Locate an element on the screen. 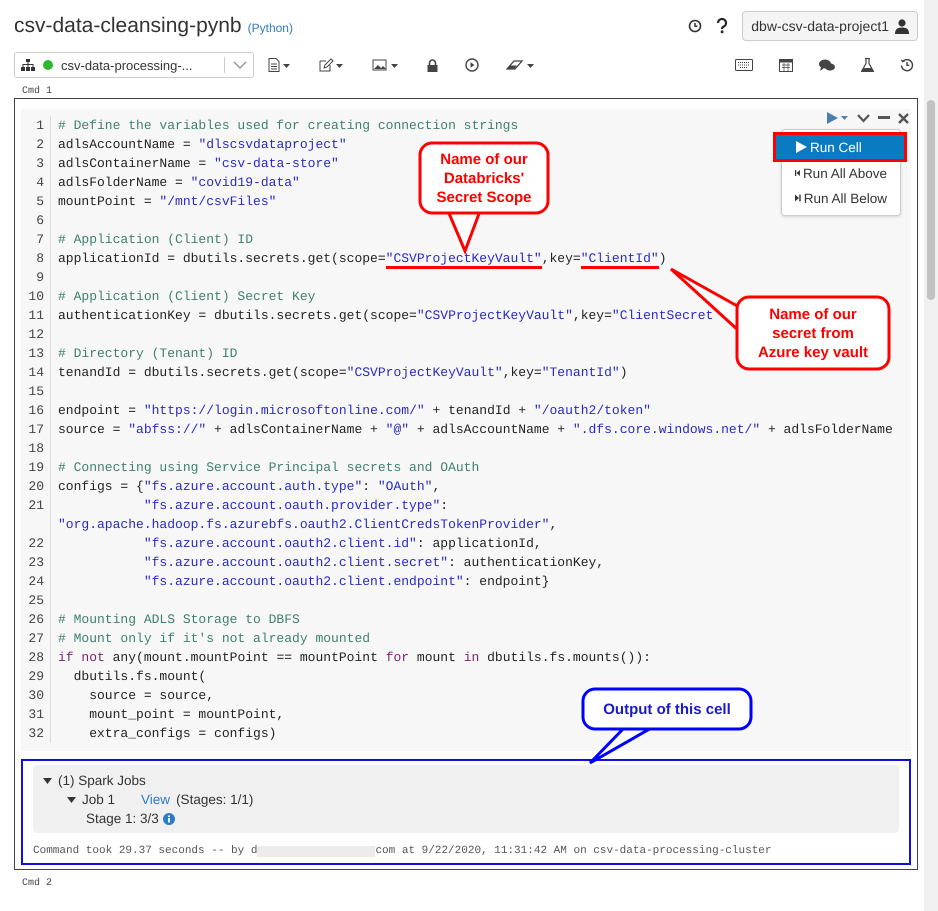  person-icon is located at coordinates (902, 26).